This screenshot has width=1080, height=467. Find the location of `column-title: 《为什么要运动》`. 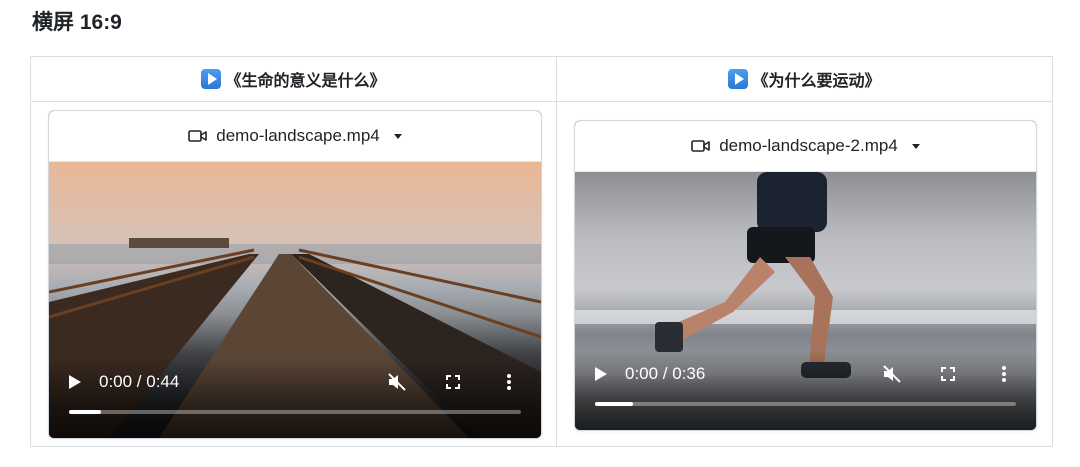

column-title: 《为什么要运动》 is located at coordinates (816, 81).